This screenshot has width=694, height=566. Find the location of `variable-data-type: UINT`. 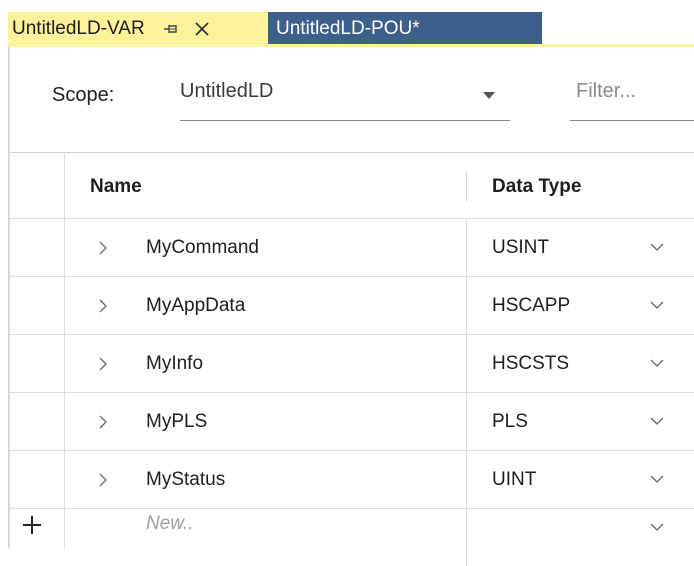

variable-data-type: UINT is located at coordinates (514, 480).